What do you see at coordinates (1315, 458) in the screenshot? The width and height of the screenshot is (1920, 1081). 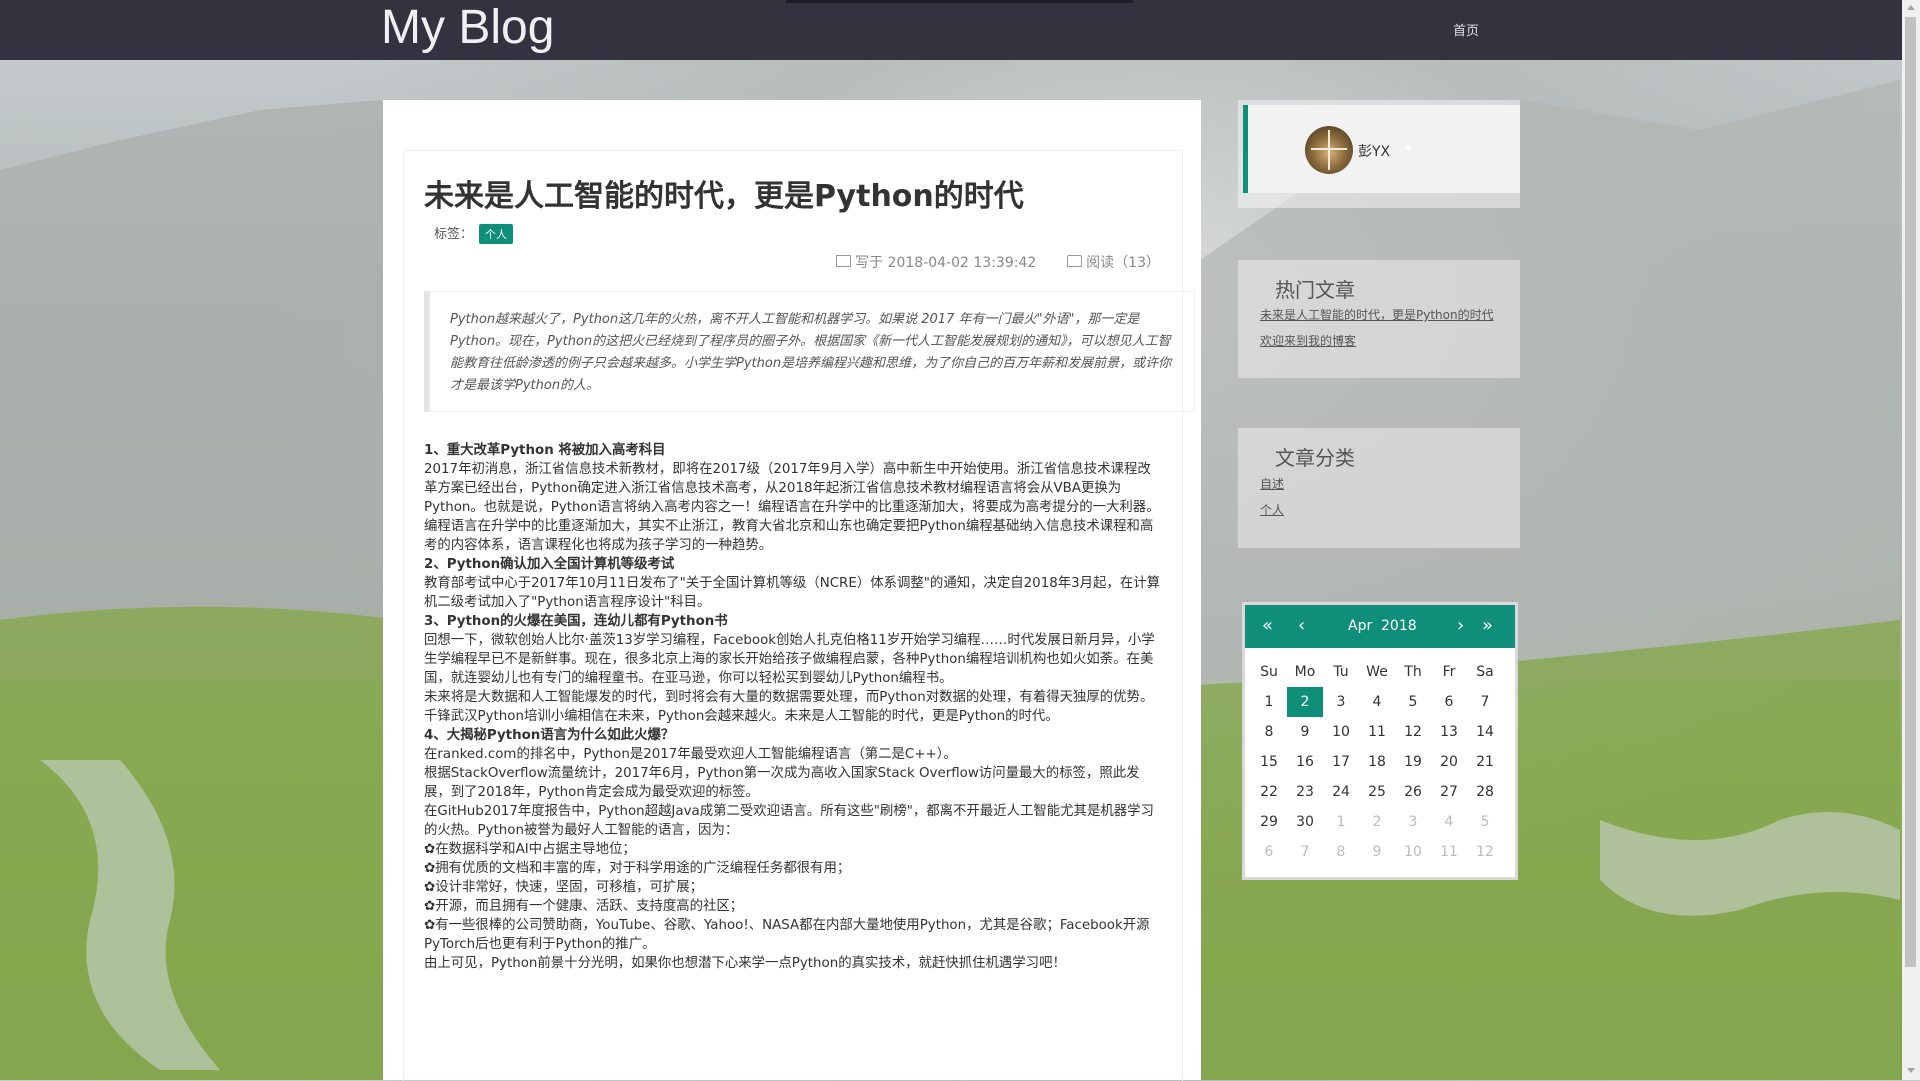 I see `categories-title: 文章分类` at bounding box center [1315, 458].